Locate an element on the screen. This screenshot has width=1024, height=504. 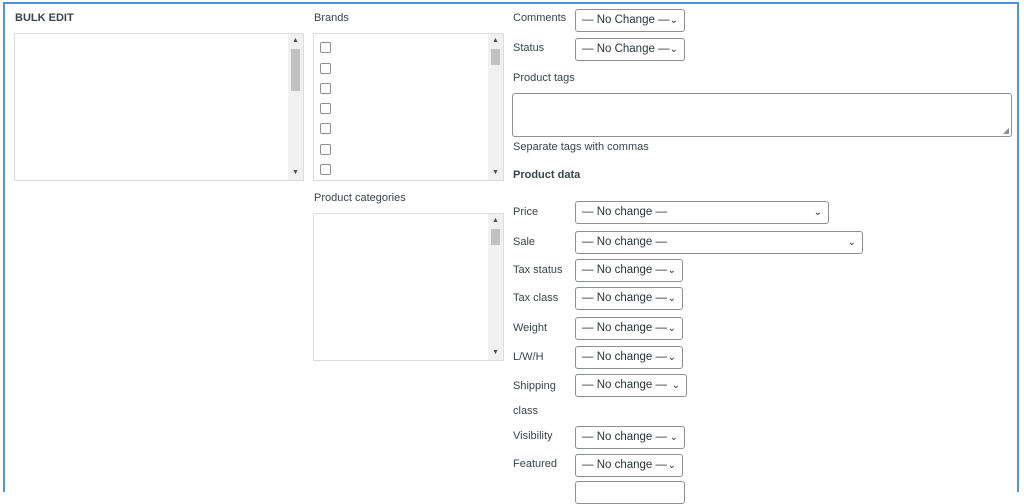
visibility-select-value: — No change — is located at coordinates (625, 437).